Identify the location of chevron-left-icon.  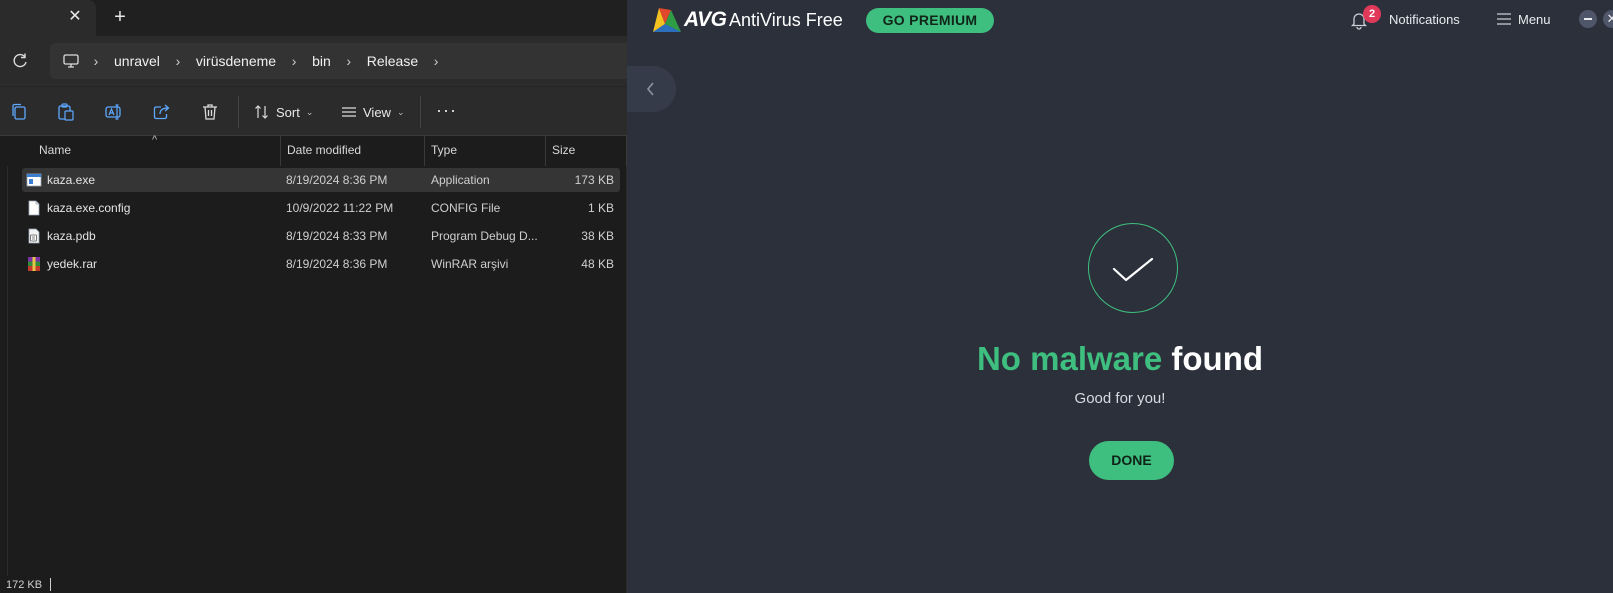
(650, 89).